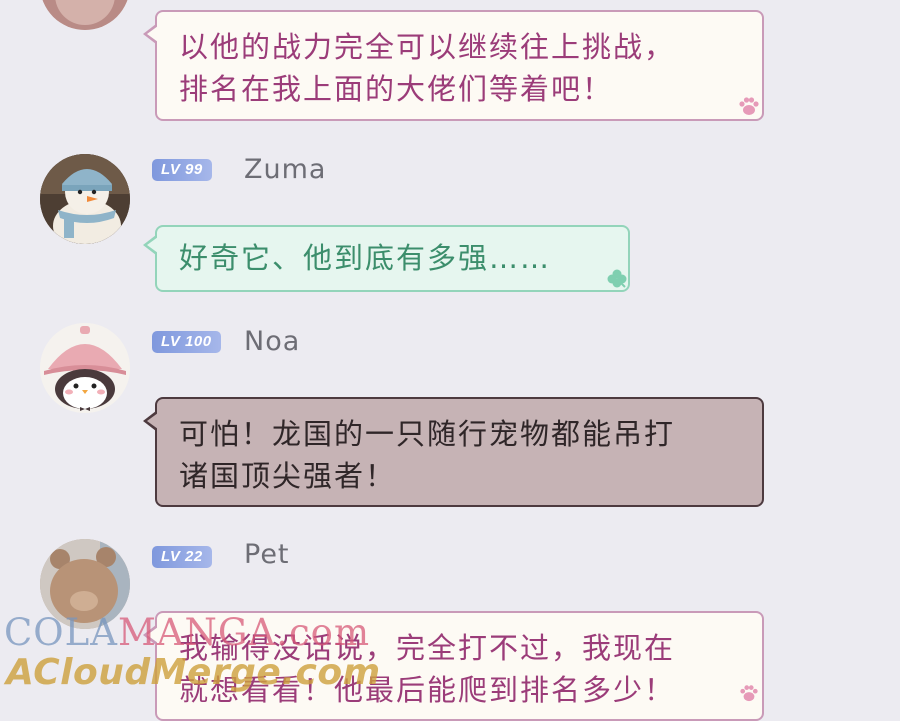 The image size is (900, 721). Describe the element at coordinates (61, 632) in the screenshot. I see `watermark-part: COLA` at that location.